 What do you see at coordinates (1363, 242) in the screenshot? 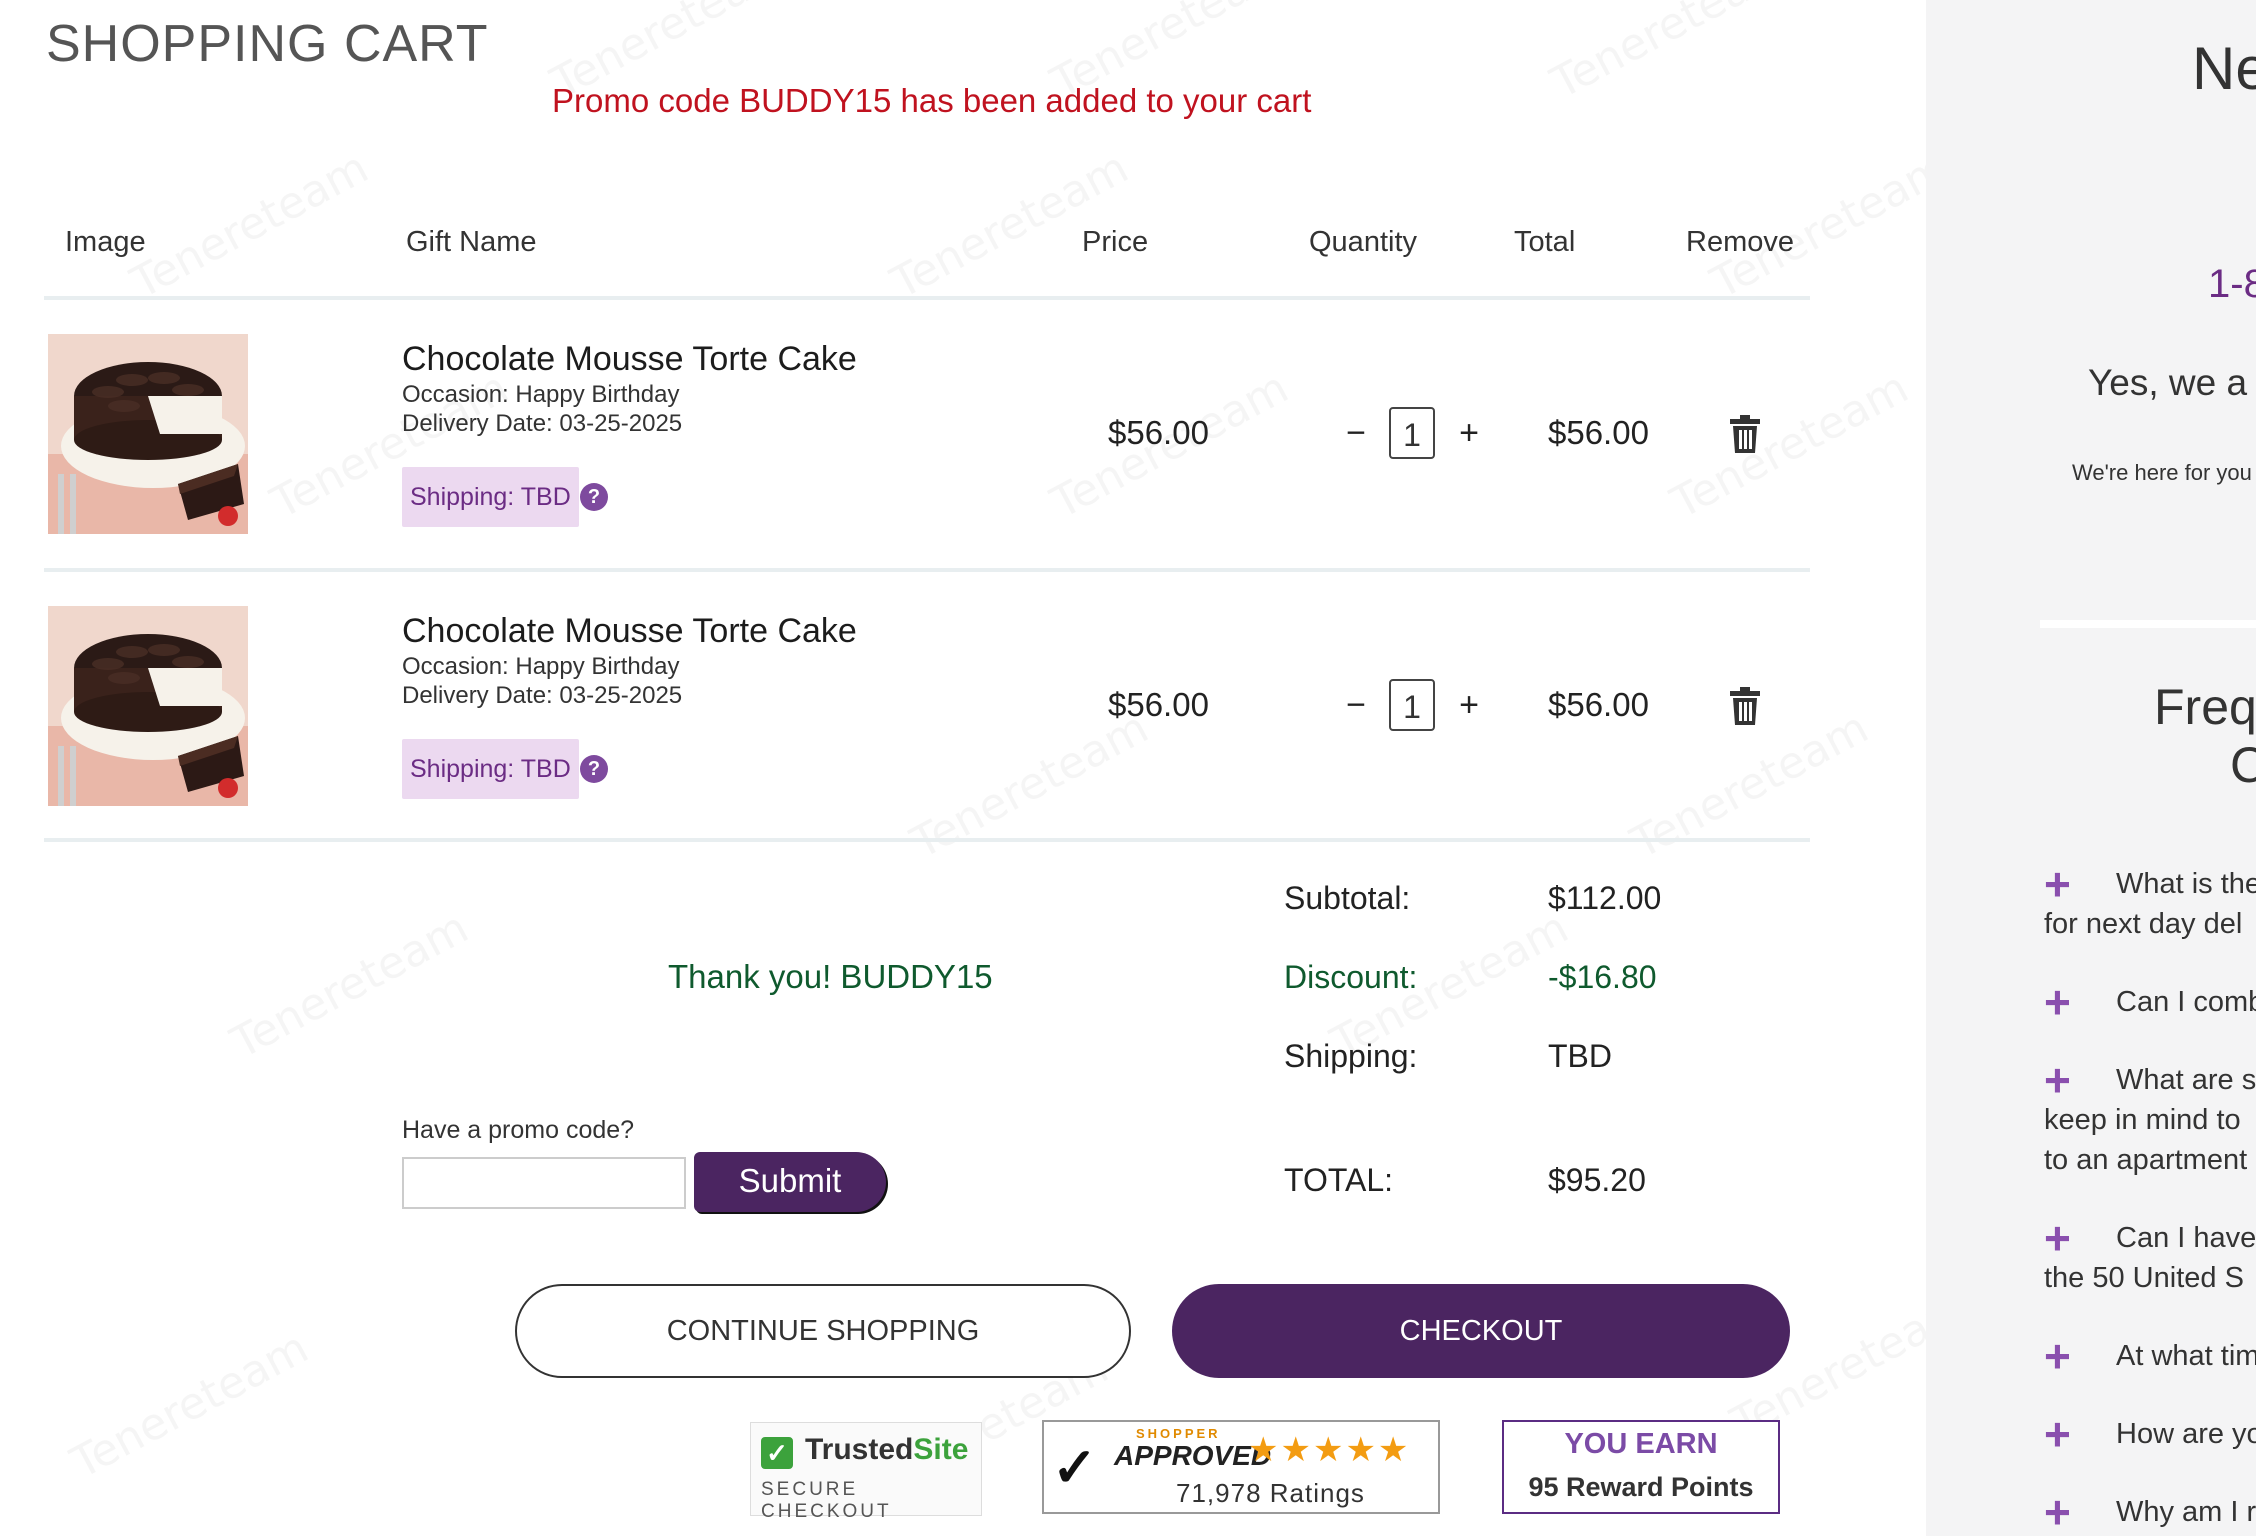
I see `column-header-quantity: Quantity` at bounding box center [1363, 242].